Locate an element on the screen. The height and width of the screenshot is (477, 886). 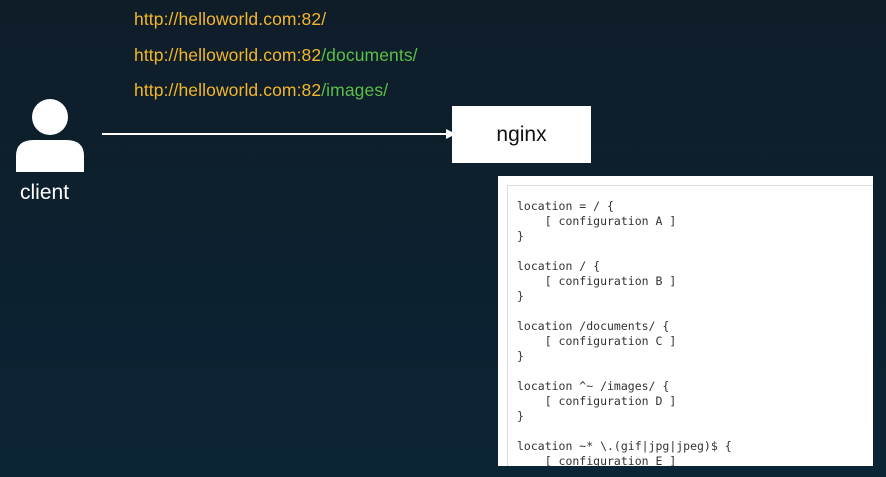
url-documents: http://helloworld.com:82/documents/ is located at coordinates (276, 55).